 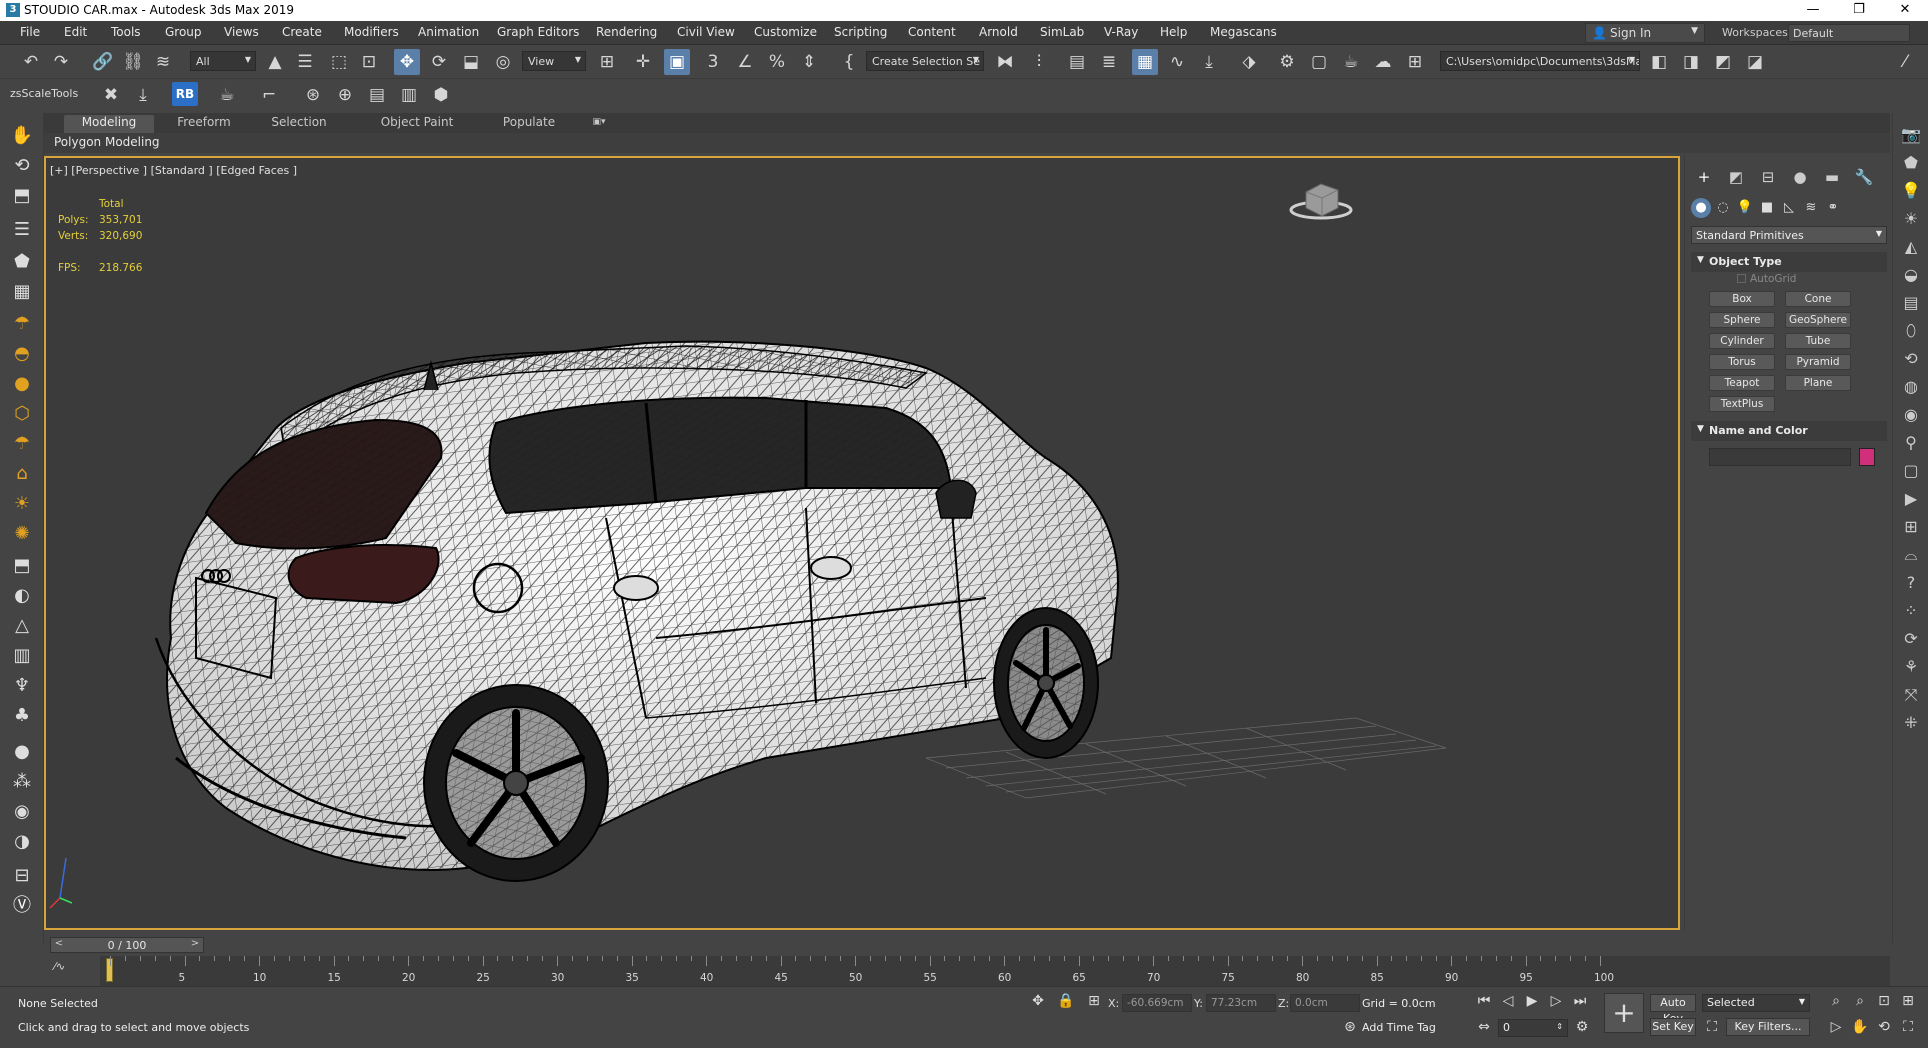 I want to click on orbit-view-icon: ⟲, so click(x=1884, y=1027).